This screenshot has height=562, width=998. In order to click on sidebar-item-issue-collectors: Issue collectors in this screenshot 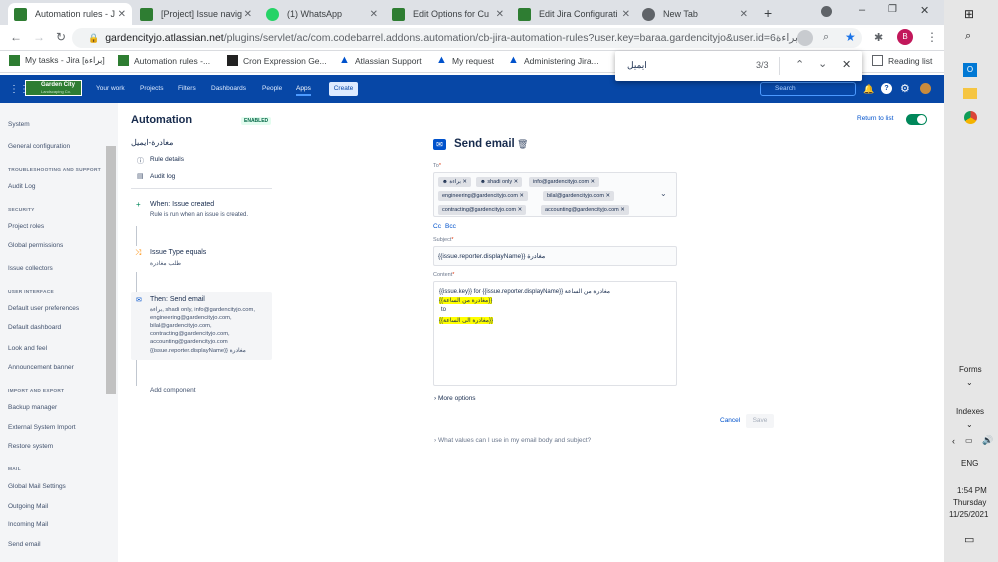, I will do `click(30, 268)`.